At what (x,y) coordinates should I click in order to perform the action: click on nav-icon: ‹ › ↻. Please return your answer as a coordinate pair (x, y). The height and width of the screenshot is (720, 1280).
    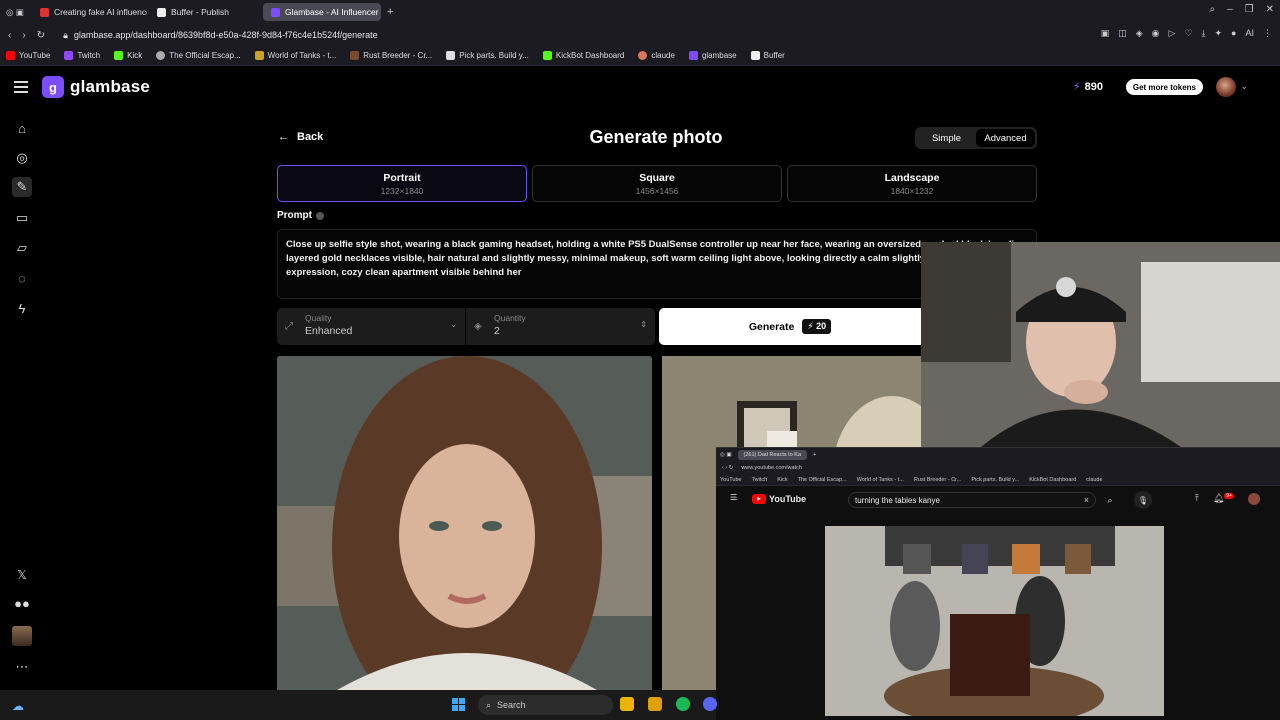
    Looking at the image, I should click on (727, 468).